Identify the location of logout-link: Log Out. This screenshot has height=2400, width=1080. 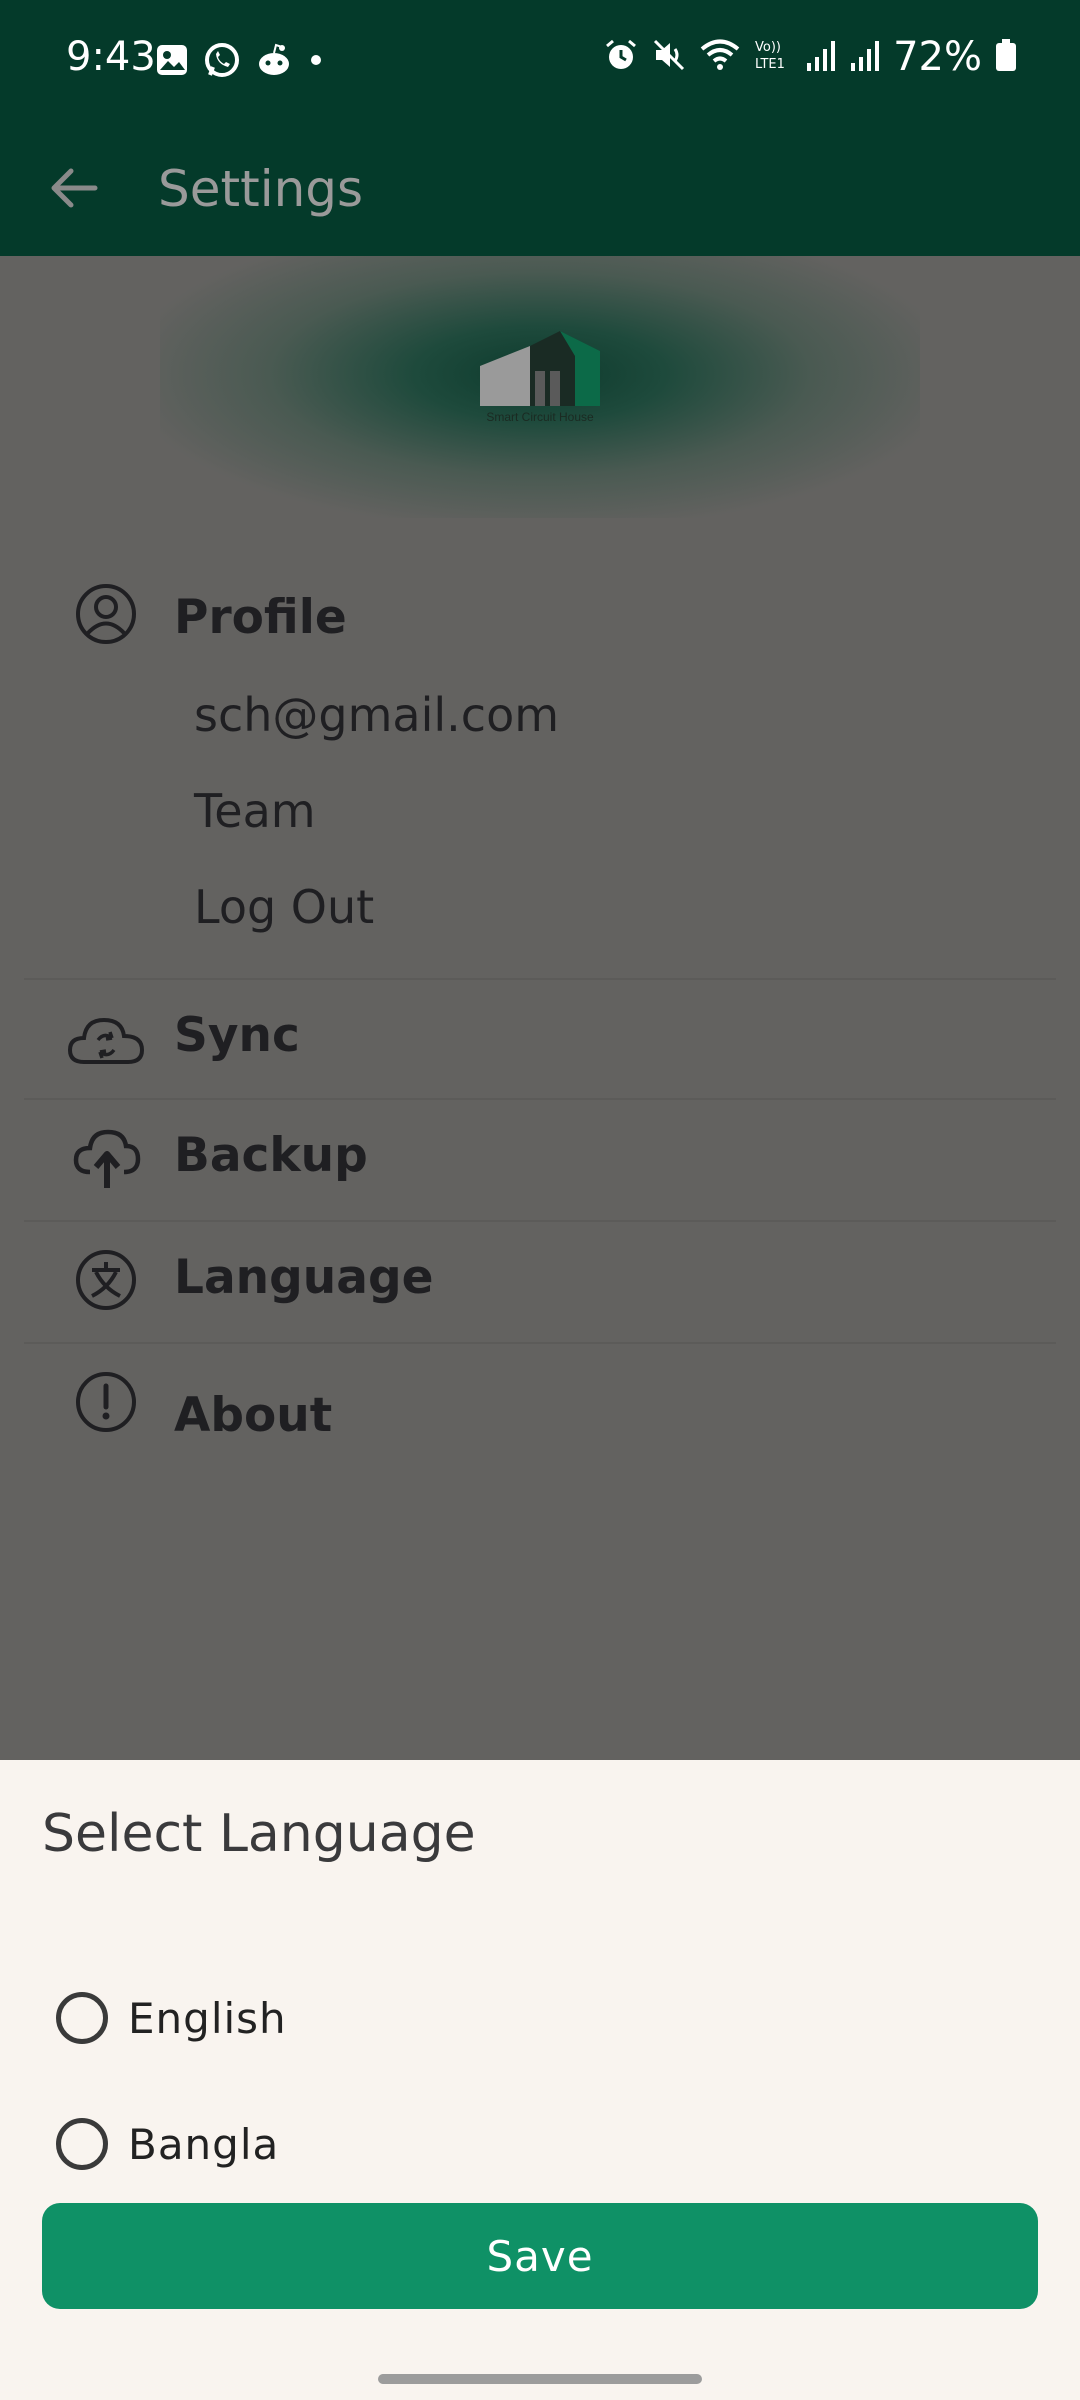
(284, 907).